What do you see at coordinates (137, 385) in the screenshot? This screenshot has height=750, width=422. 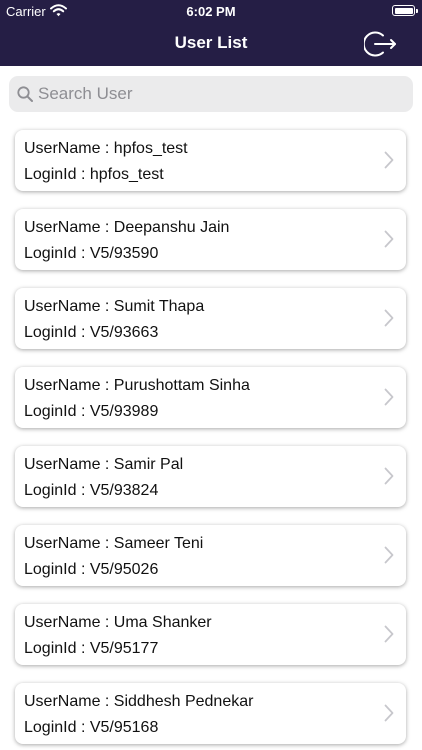 I see `username-text: UserName : Purushottam Sinha` at bounding box center [137, 385].